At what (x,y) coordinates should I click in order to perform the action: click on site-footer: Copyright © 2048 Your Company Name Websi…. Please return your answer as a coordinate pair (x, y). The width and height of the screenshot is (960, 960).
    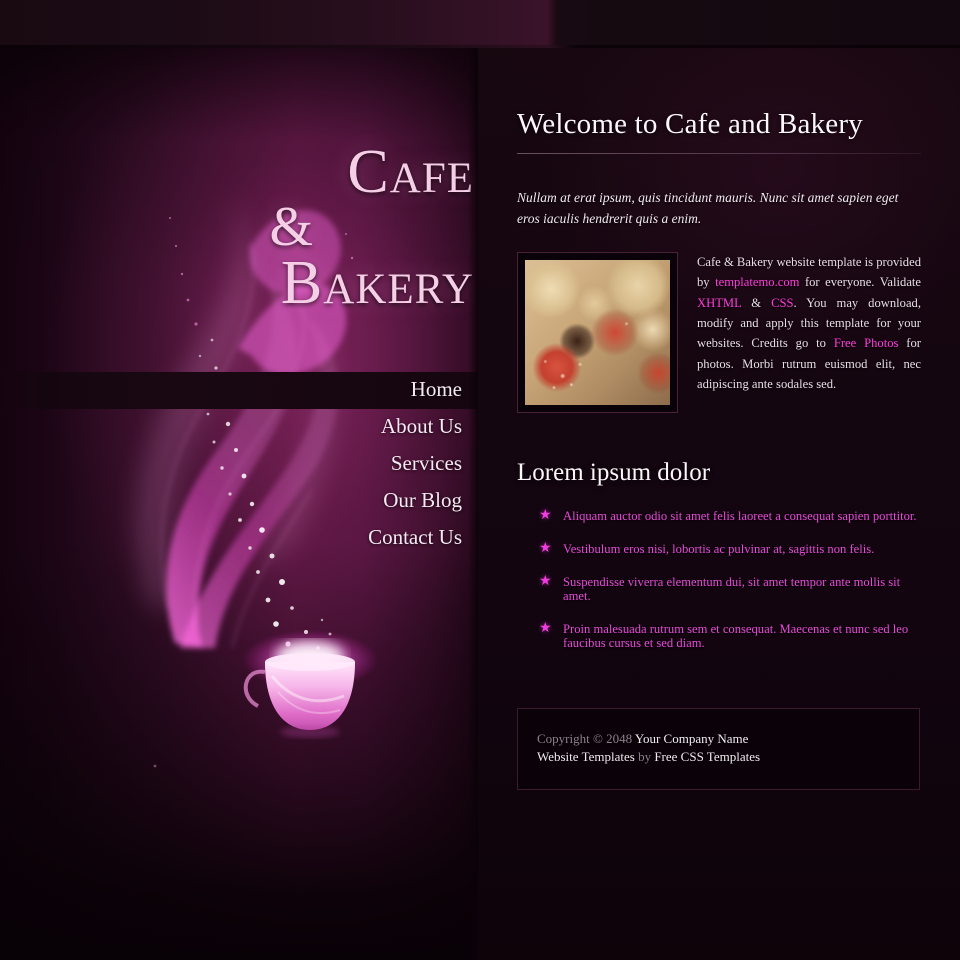
    Looking at the image, I should click on (718, 749).